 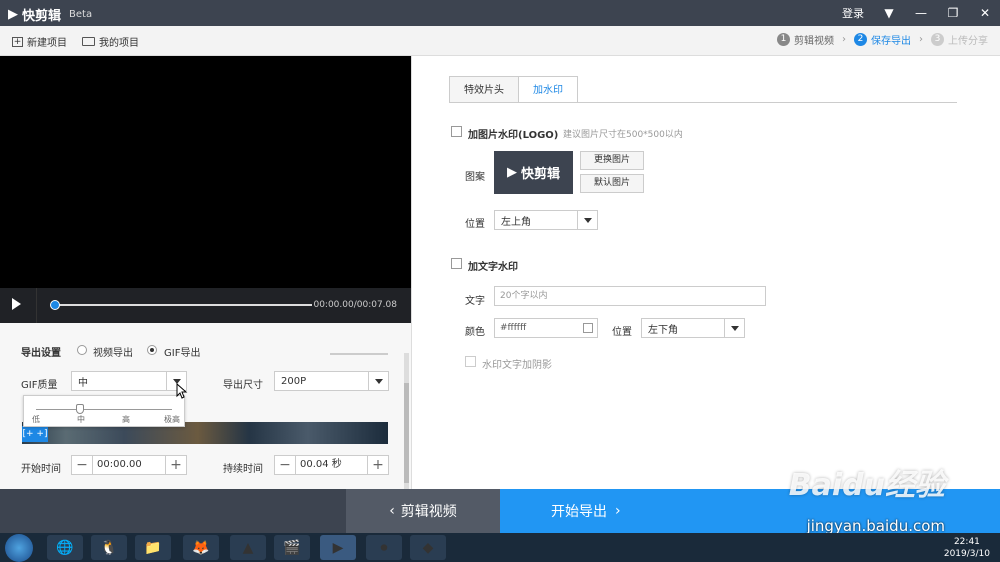 What do you see at coordinates (113, 351) in the screenshot?
I see `video-export-label: 视频导出` at bounding box center [113, 351].